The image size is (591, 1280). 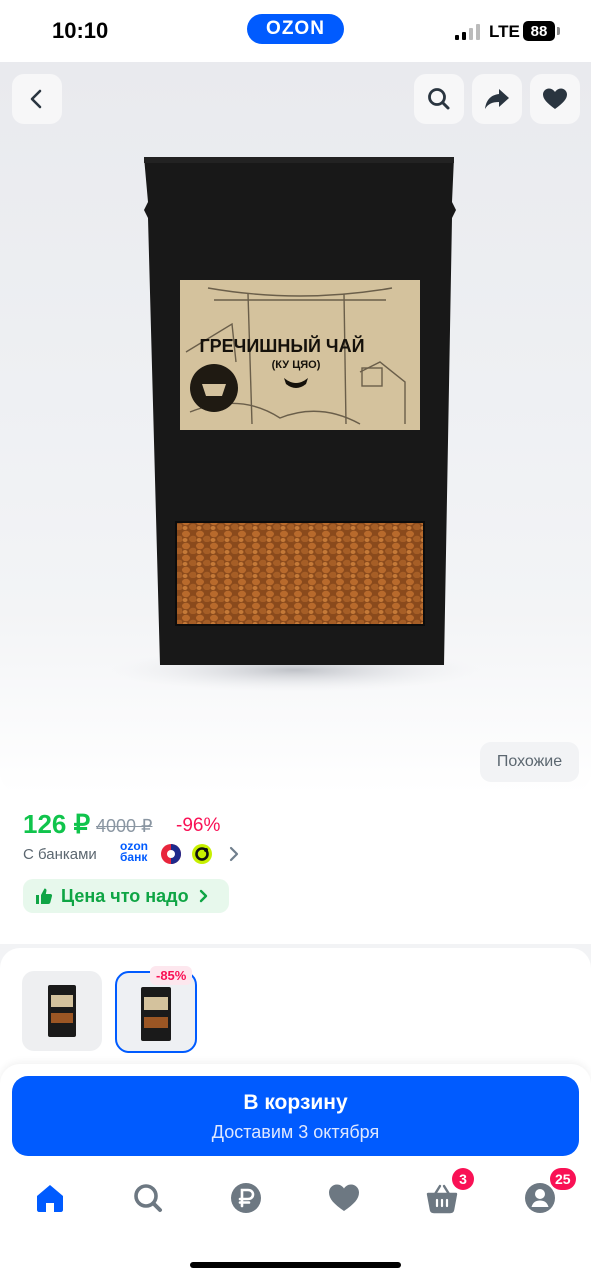 I want to click on cart-count-badge: 3, so click(x=463, y=1179).